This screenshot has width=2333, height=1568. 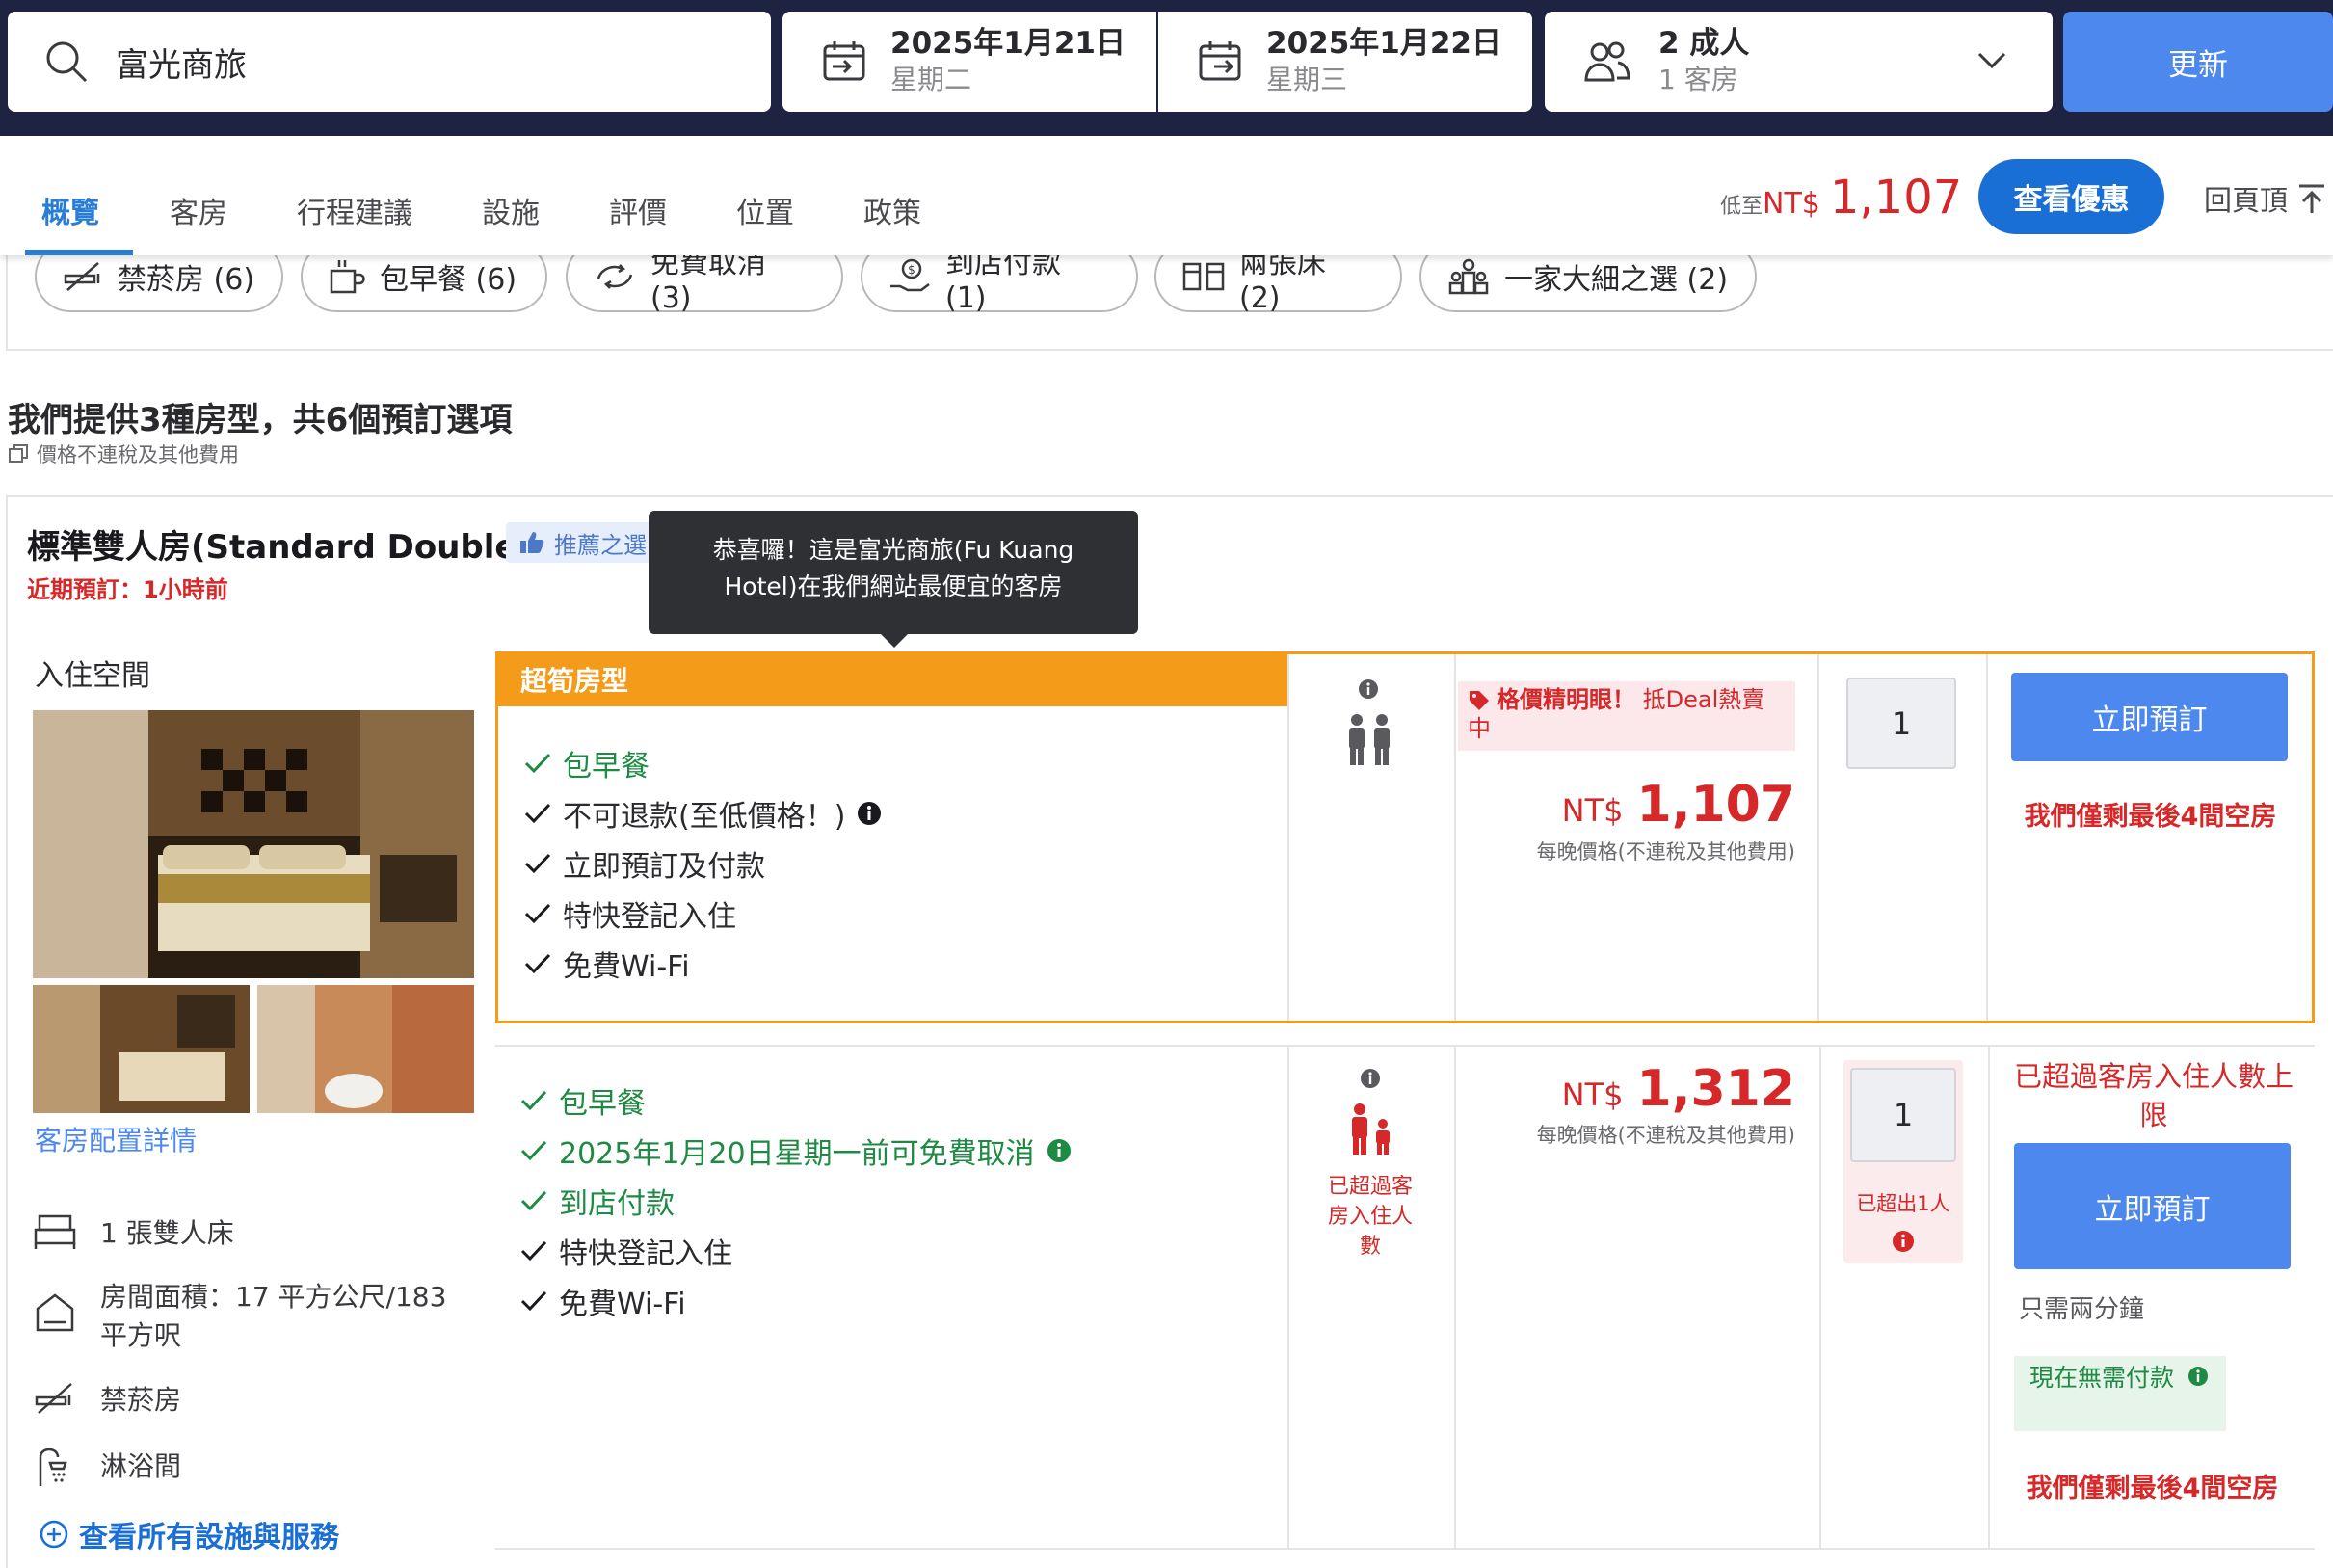 I want to click on copy-icon, so click(x=18, y=454).